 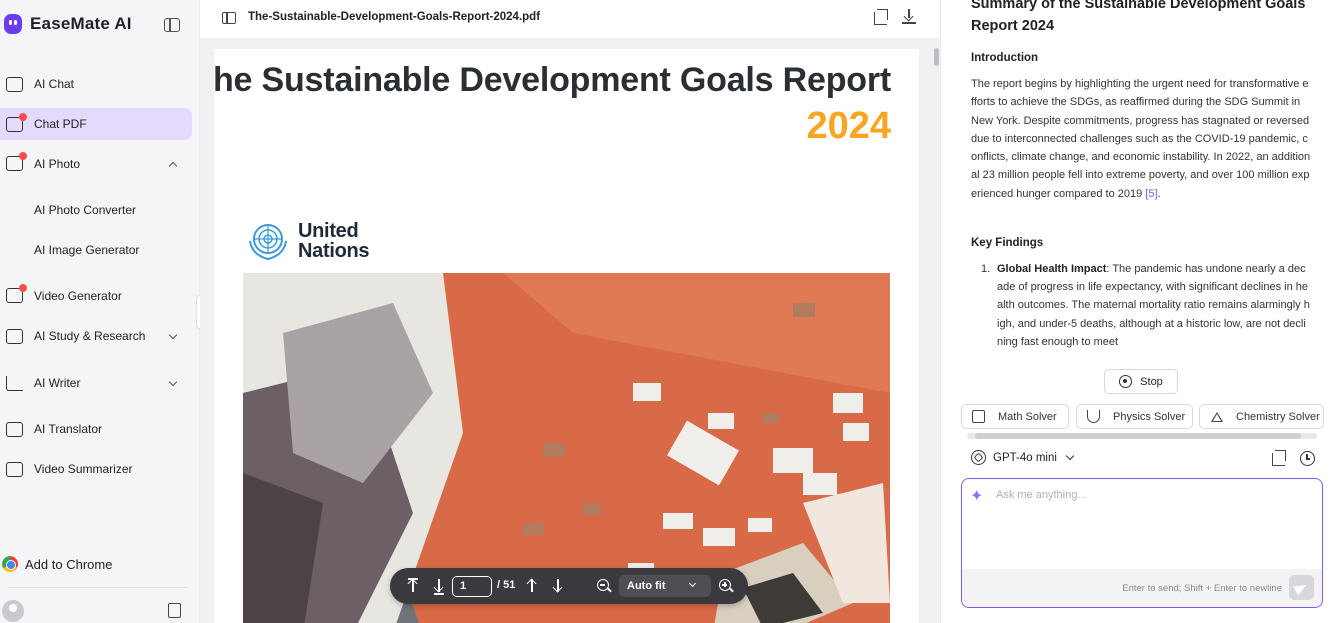 I want to click on sidebar-item-ai-photo: AI Photo, so click(x=96, y=164).